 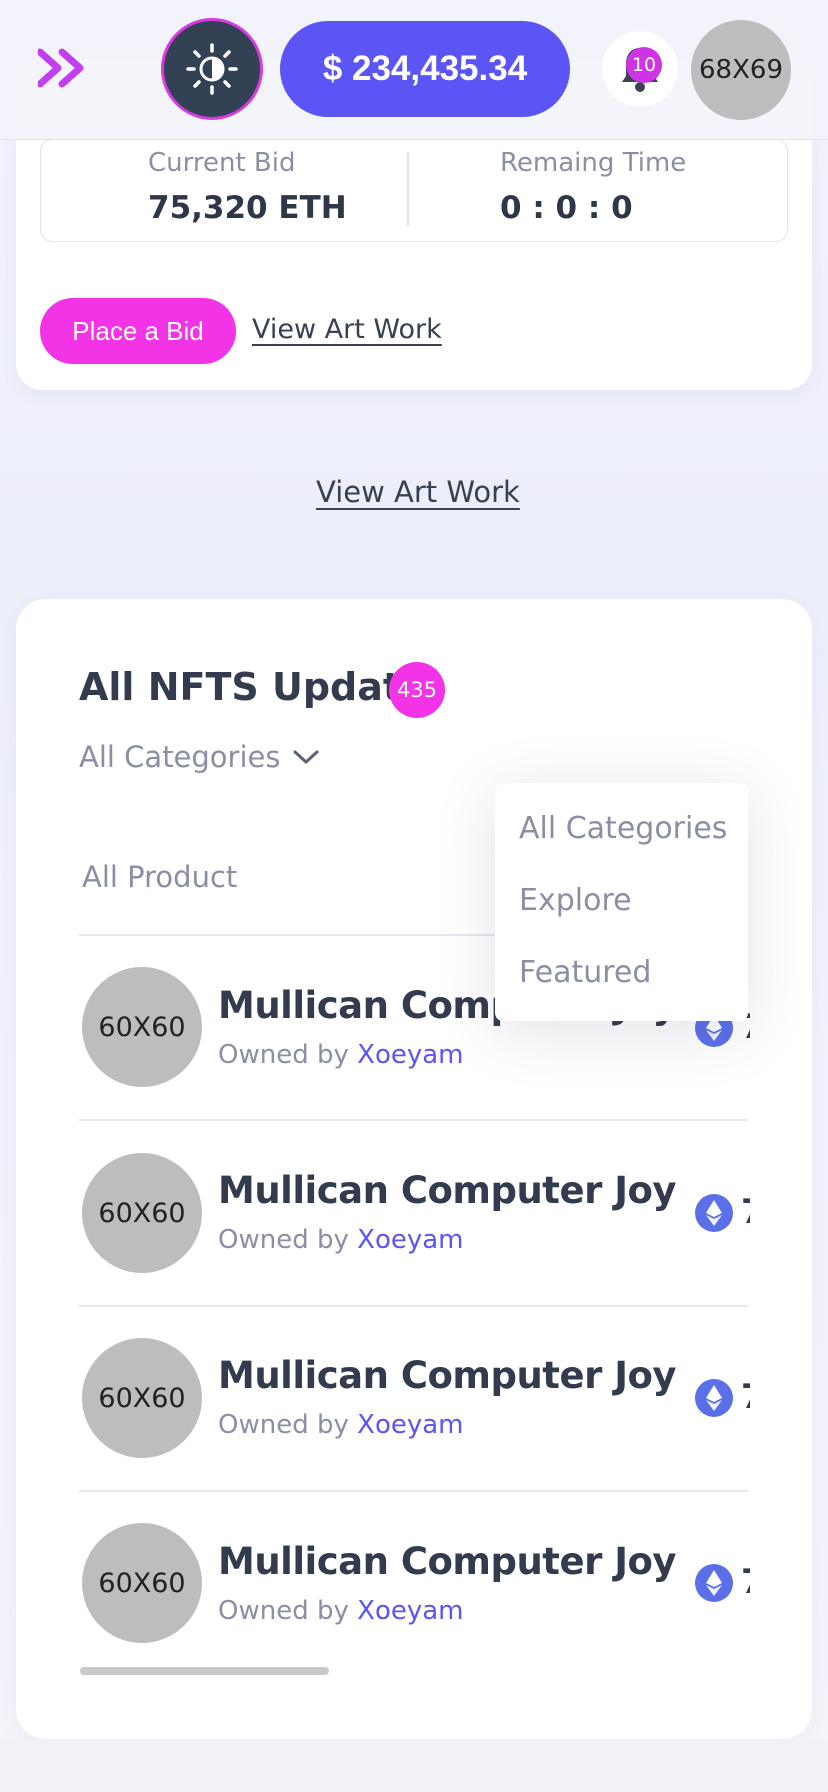 What do you see at coordinates (593, 163) in the screenshot?
I see `remaining-time-label: Remaing Time` at bounding box center [593, 163].